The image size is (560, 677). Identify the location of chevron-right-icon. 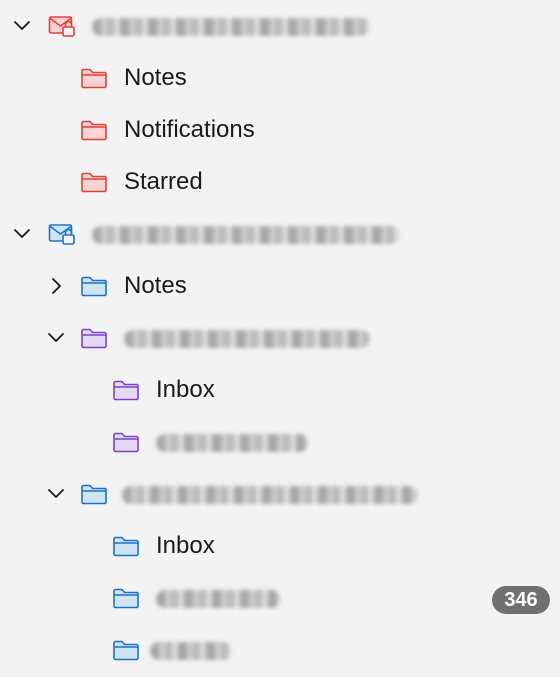
(56, 286).